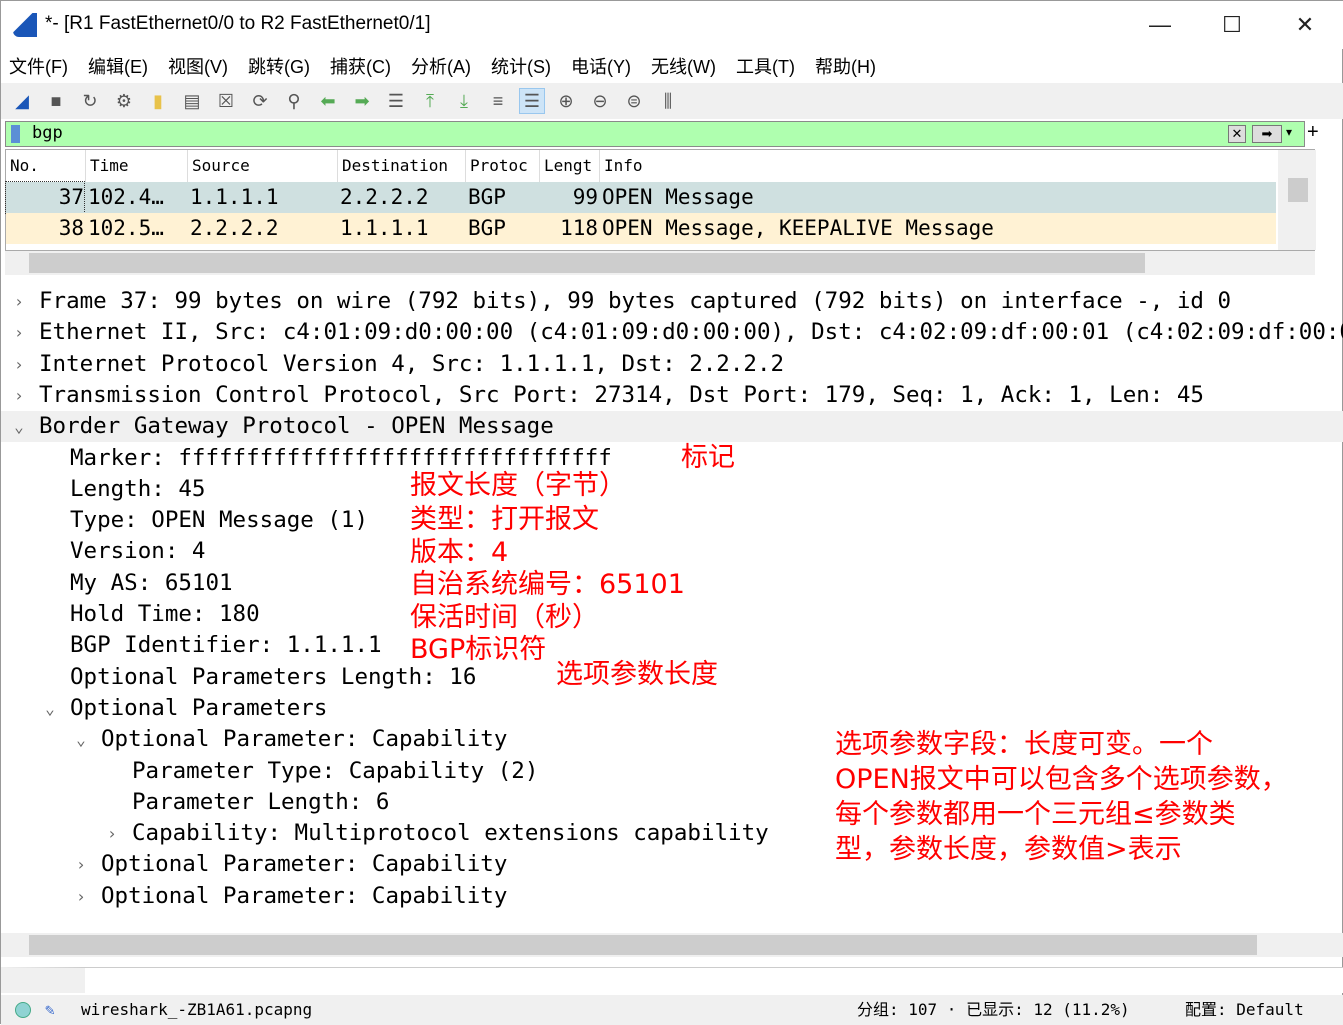  What do you see at coordinates (504, 519) in the screenshot?
I see `annotation-type: 类型：打开报文` at bounding box center [504, 519].